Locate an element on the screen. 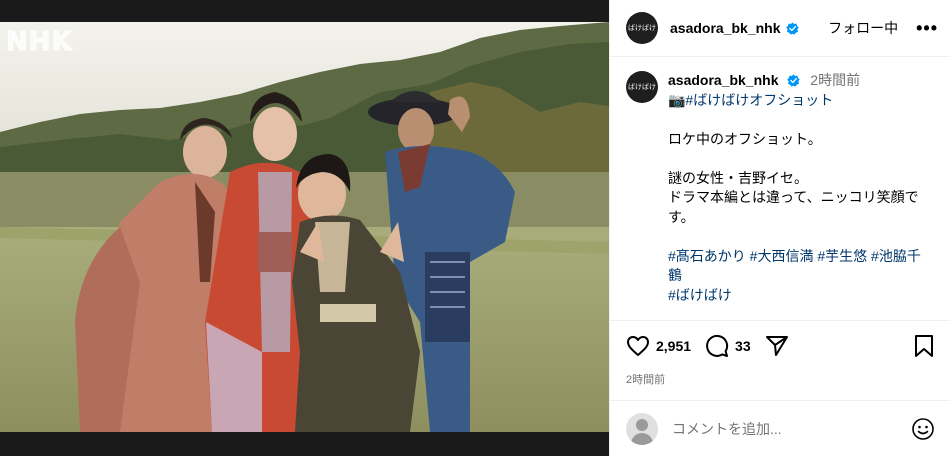 The height and width of the screenshot is (456, 950). more-options-button: ••• is located at coordinates (927, 28).